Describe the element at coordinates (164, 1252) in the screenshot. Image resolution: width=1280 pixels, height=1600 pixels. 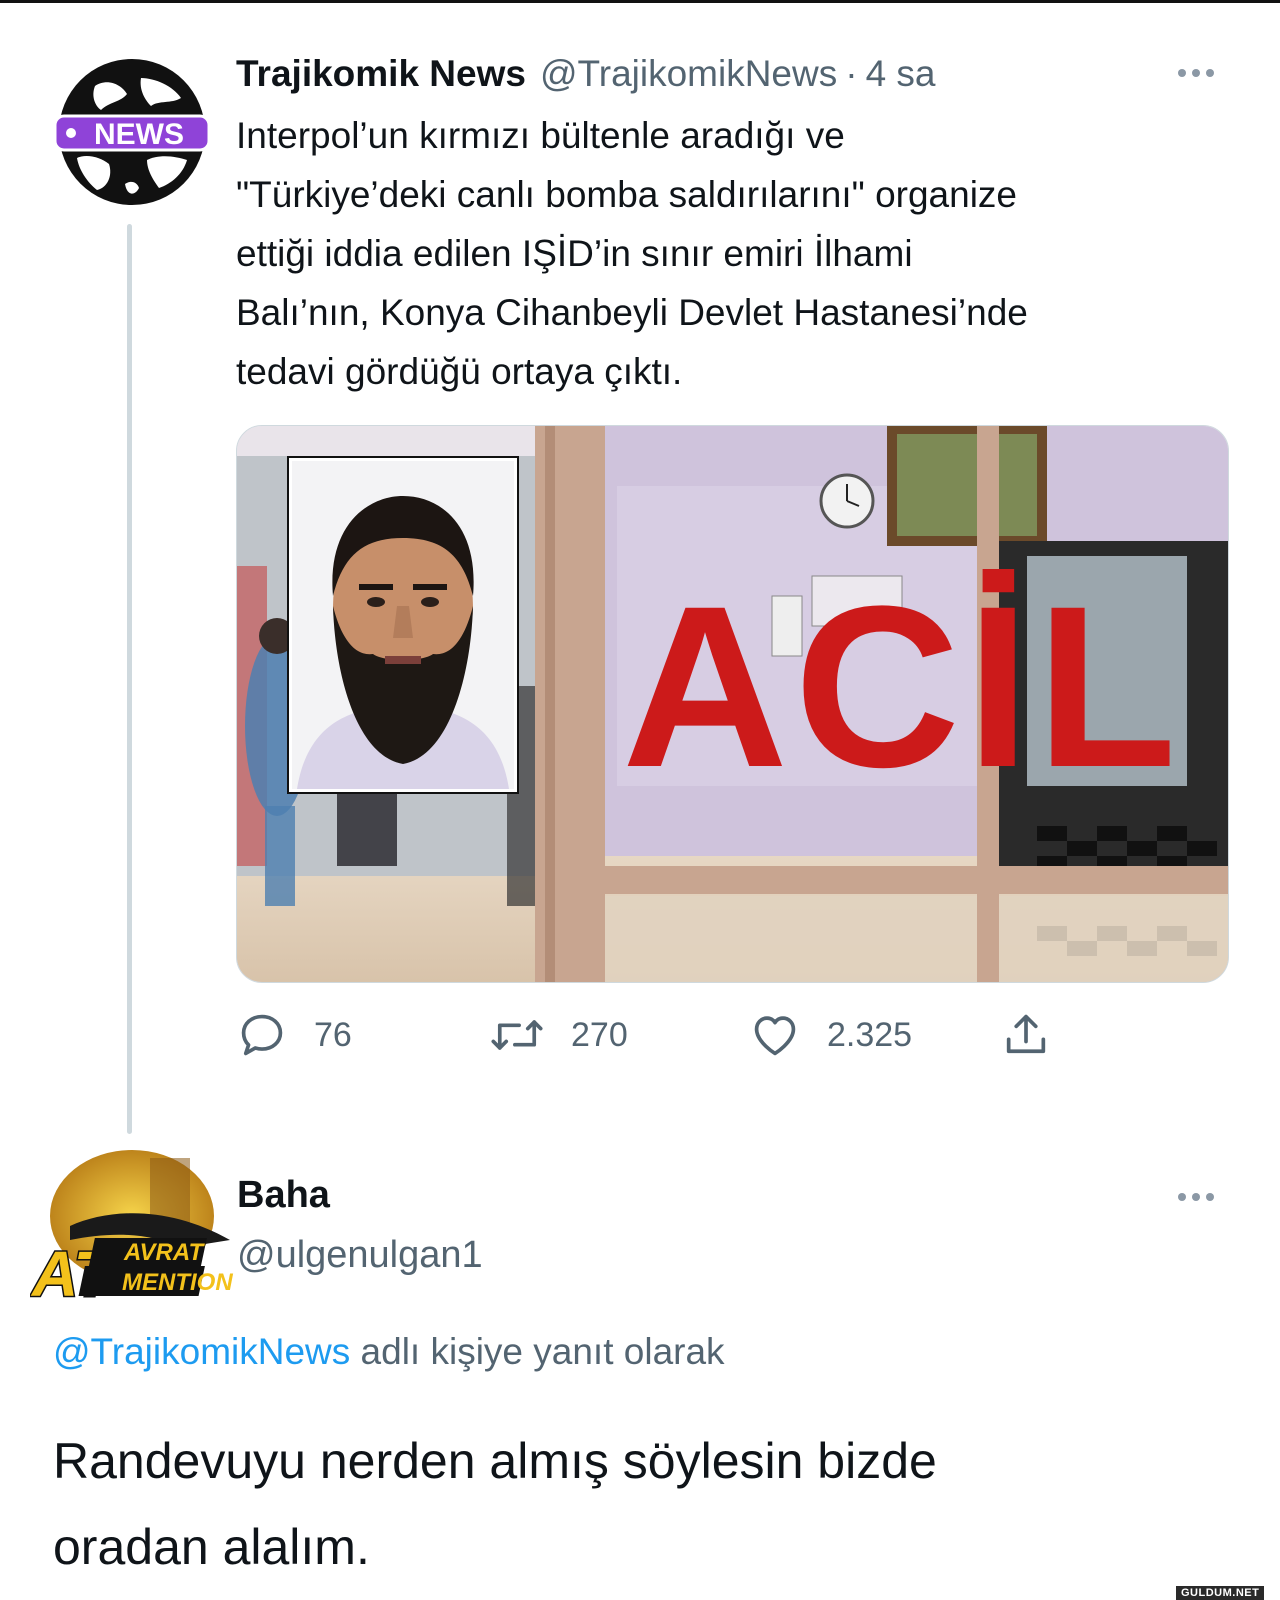
I see `avatar-avrat-text: AVRAT` at that location.